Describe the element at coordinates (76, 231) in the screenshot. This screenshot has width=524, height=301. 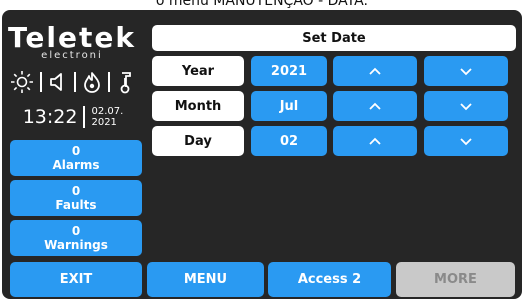
I see `warnings-count: 0` at that location.